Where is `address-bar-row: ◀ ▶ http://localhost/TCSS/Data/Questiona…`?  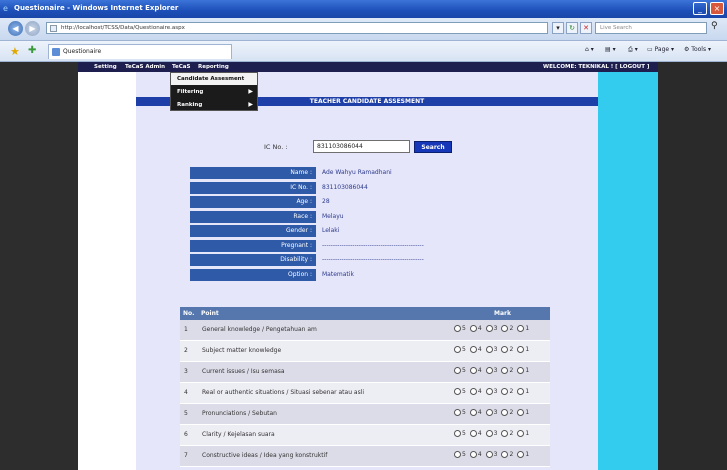 address-bar-row: ◀ ▶ http://localhost/TCSS/Data/Questiona… is located at coordinates (363, 29).